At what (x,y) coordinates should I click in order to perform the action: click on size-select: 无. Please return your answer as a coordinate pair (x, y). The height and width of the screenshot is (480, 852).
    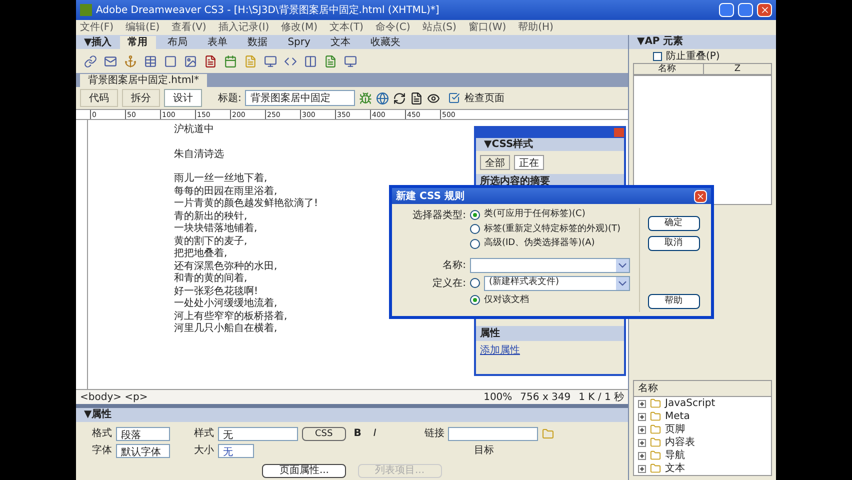
    Looking at the image, I should click on (236, 451).